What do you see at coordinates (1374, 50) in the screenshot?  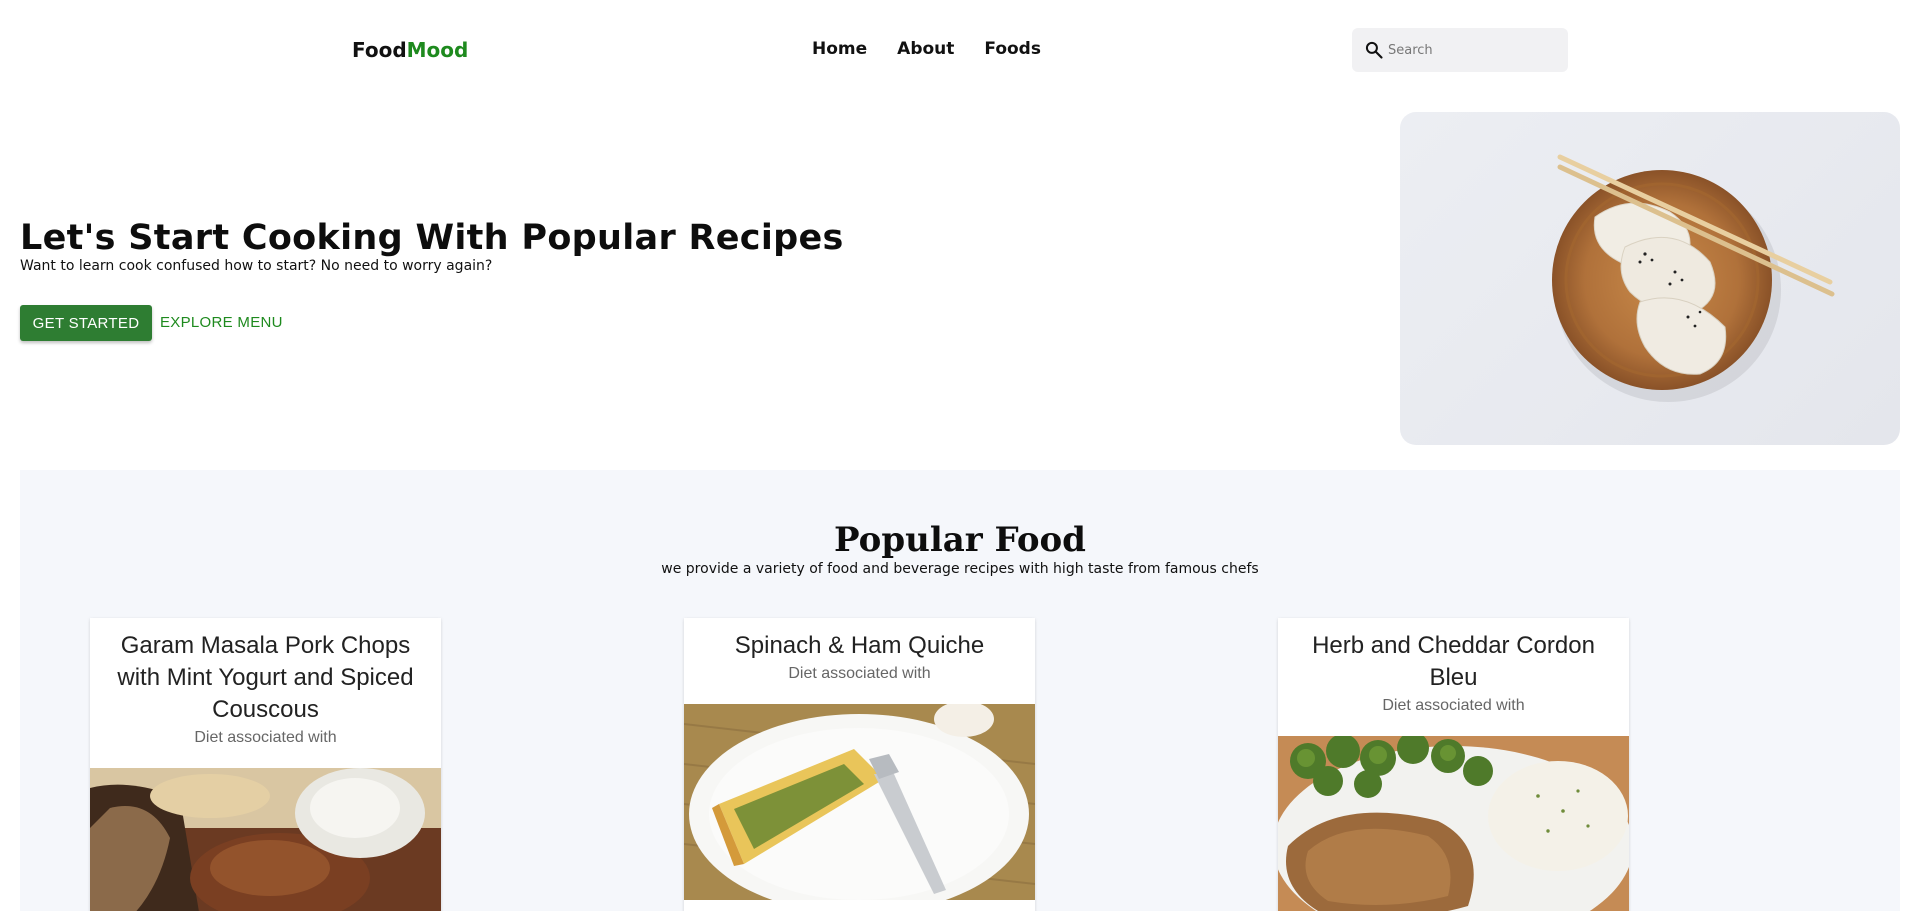 I see `search-icon` at bounding box center [1374, 50].